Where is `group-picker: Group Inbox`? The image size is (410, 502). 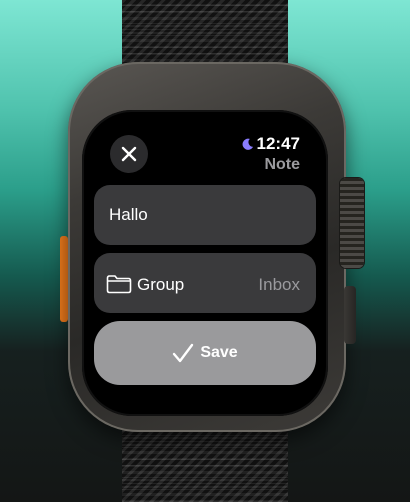 group-picker: Group Inbox is located at coordinates (205, 283).